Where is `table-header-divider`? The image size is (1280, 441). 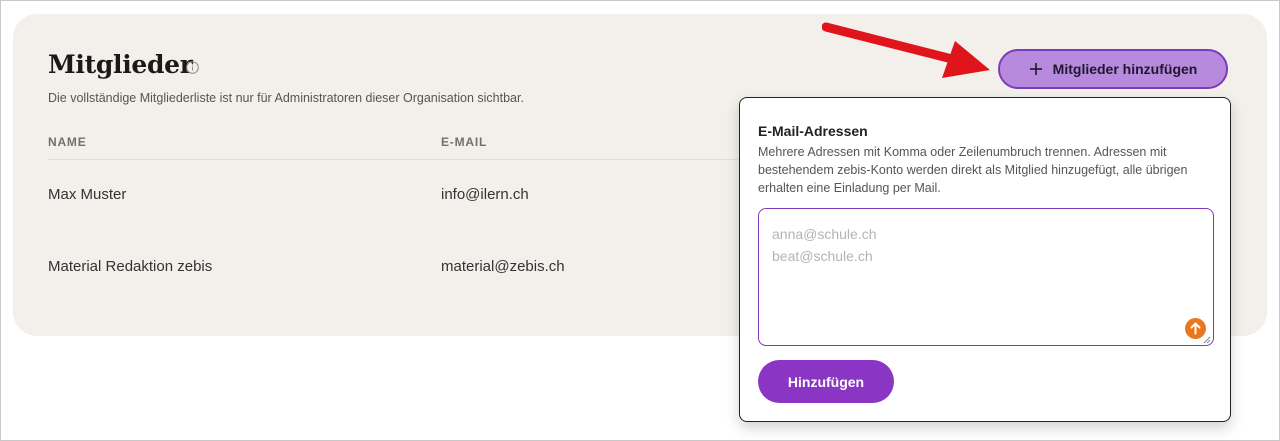 table-header-divider is located at coordinates (393, 159).